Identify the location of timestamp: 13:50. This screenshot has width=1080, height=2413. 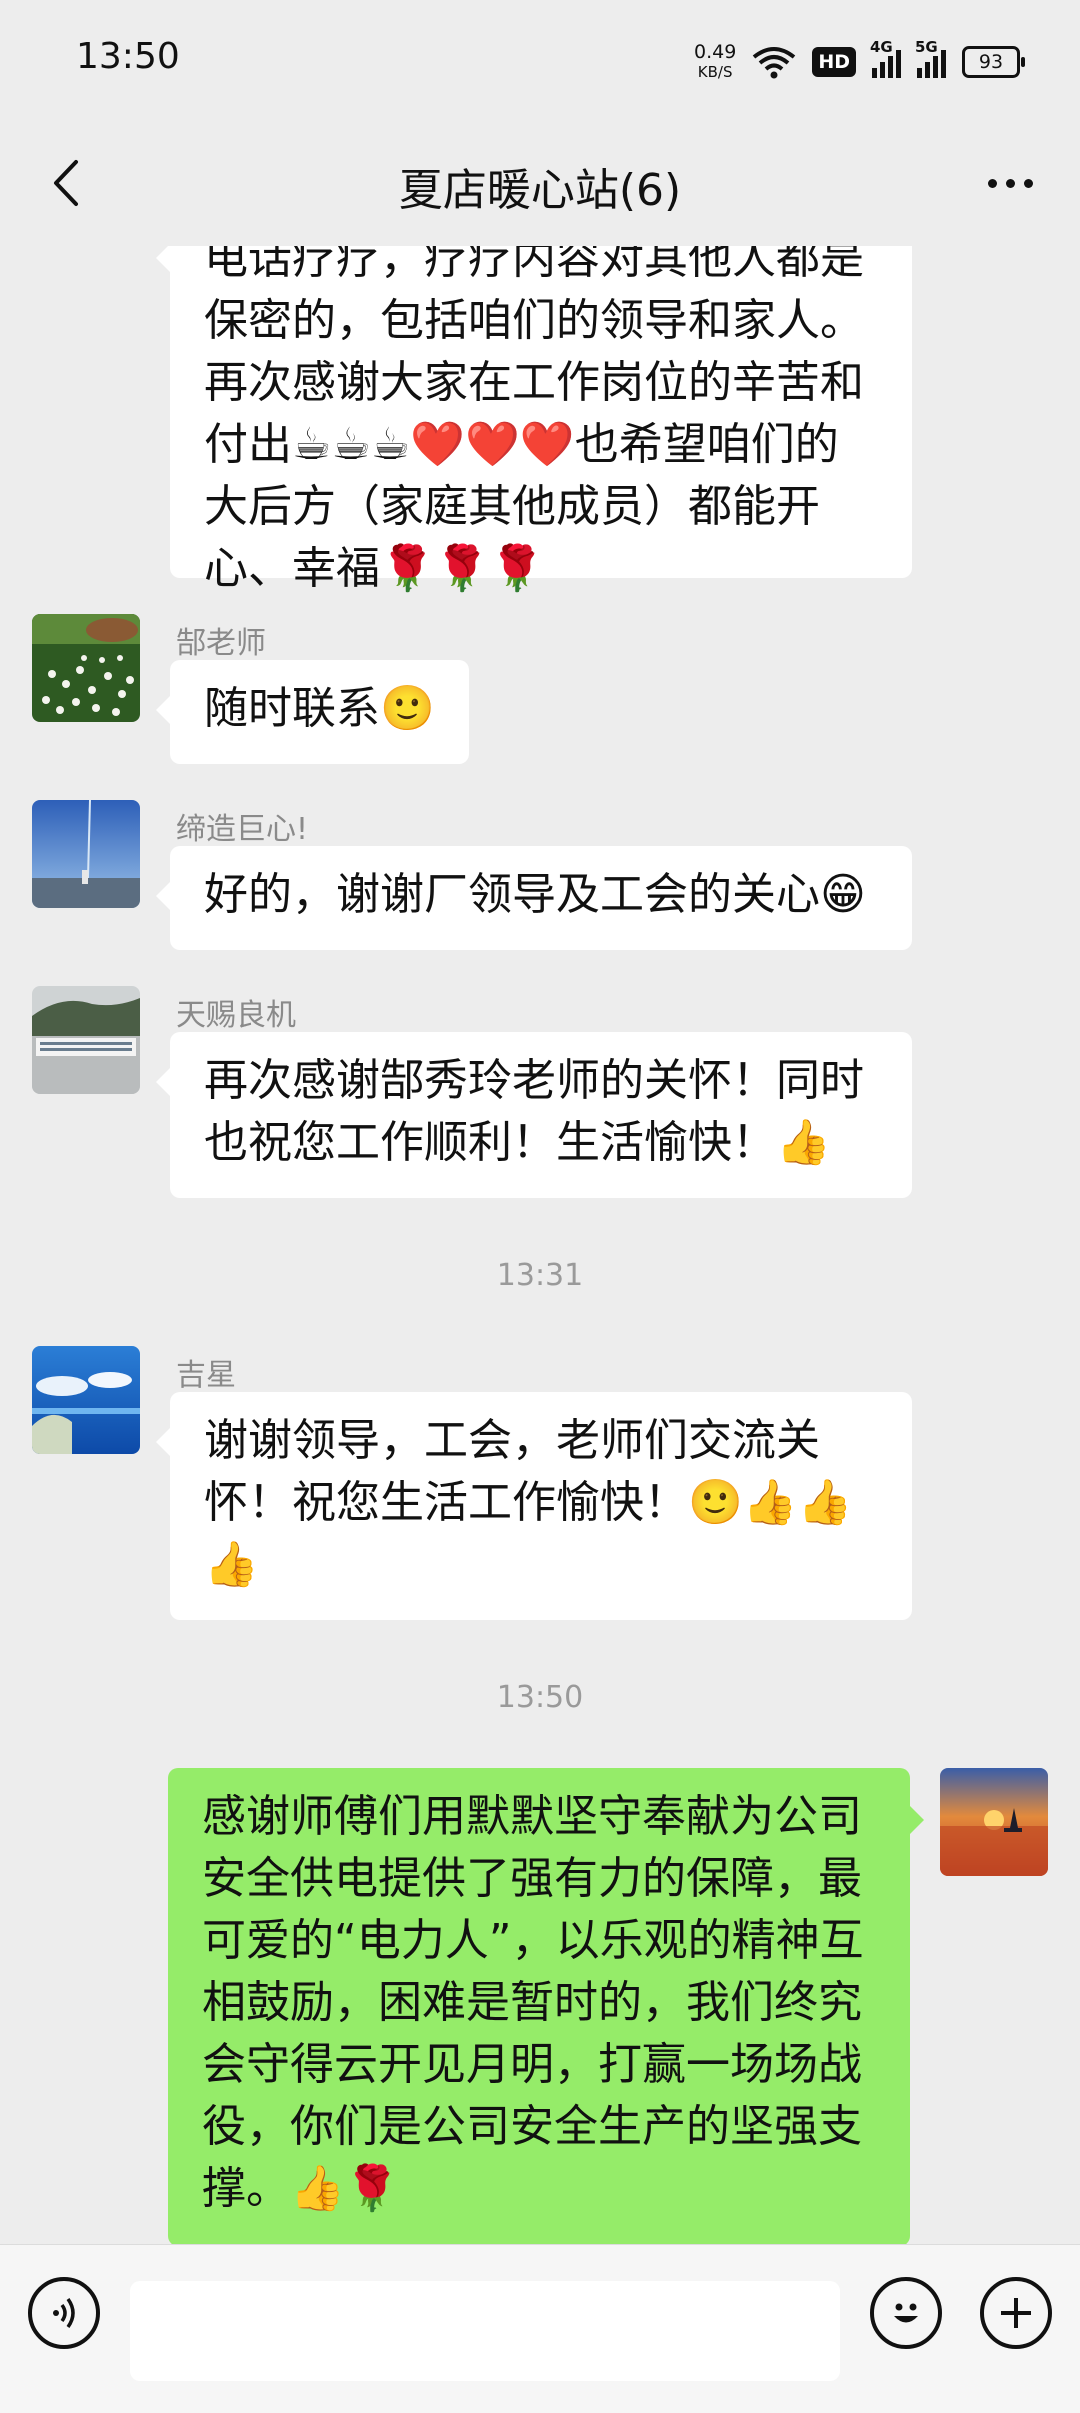
(540, 1697).